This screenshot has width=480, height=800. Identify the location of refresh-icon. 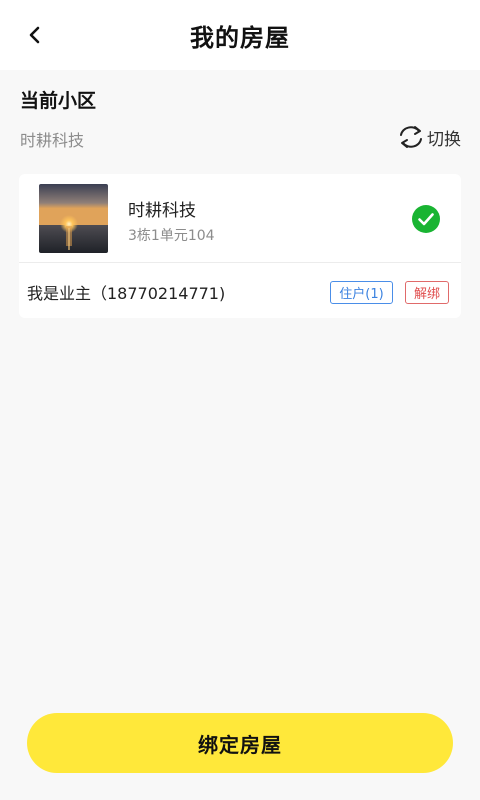
(411, 137).